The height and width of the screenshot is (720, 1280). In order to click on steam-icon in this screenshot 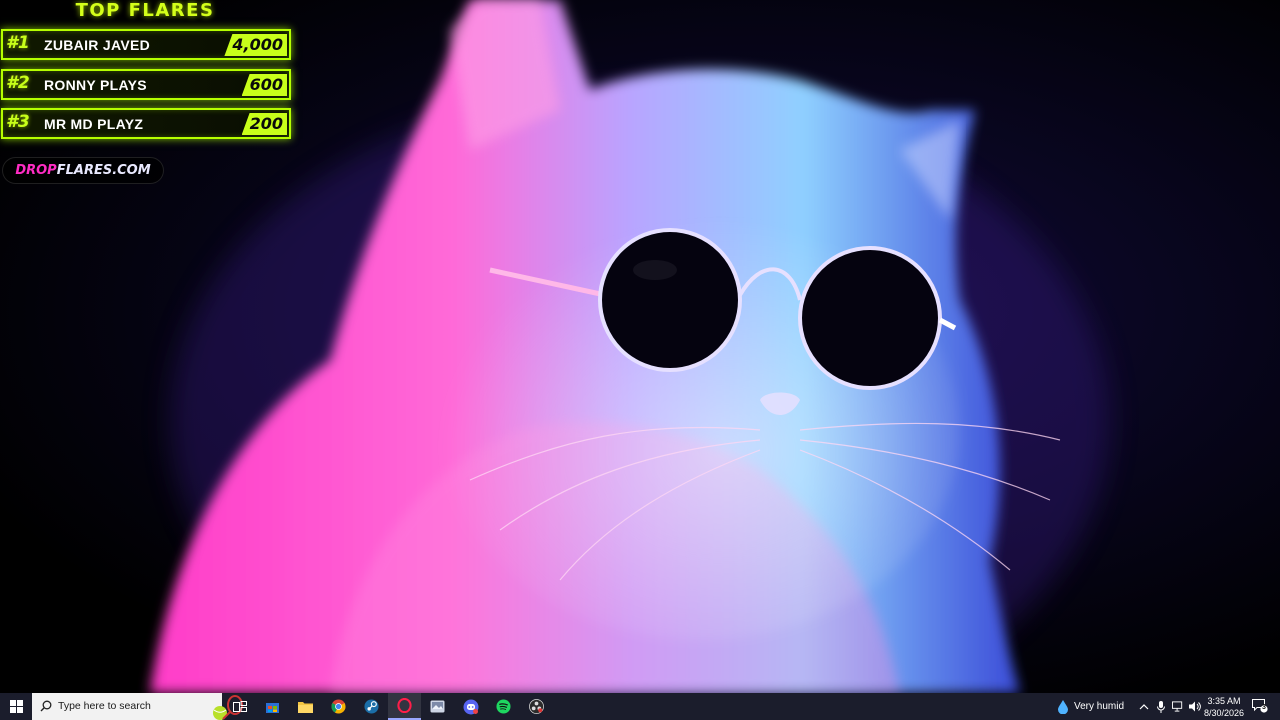, I will do `click(371, 706)`.